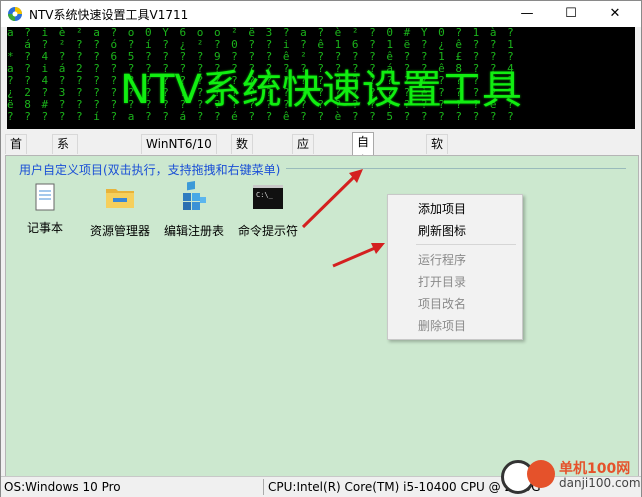 The width and height of the screenshot is (642, 497). I want to click on registry-icon, so click(194, 195).